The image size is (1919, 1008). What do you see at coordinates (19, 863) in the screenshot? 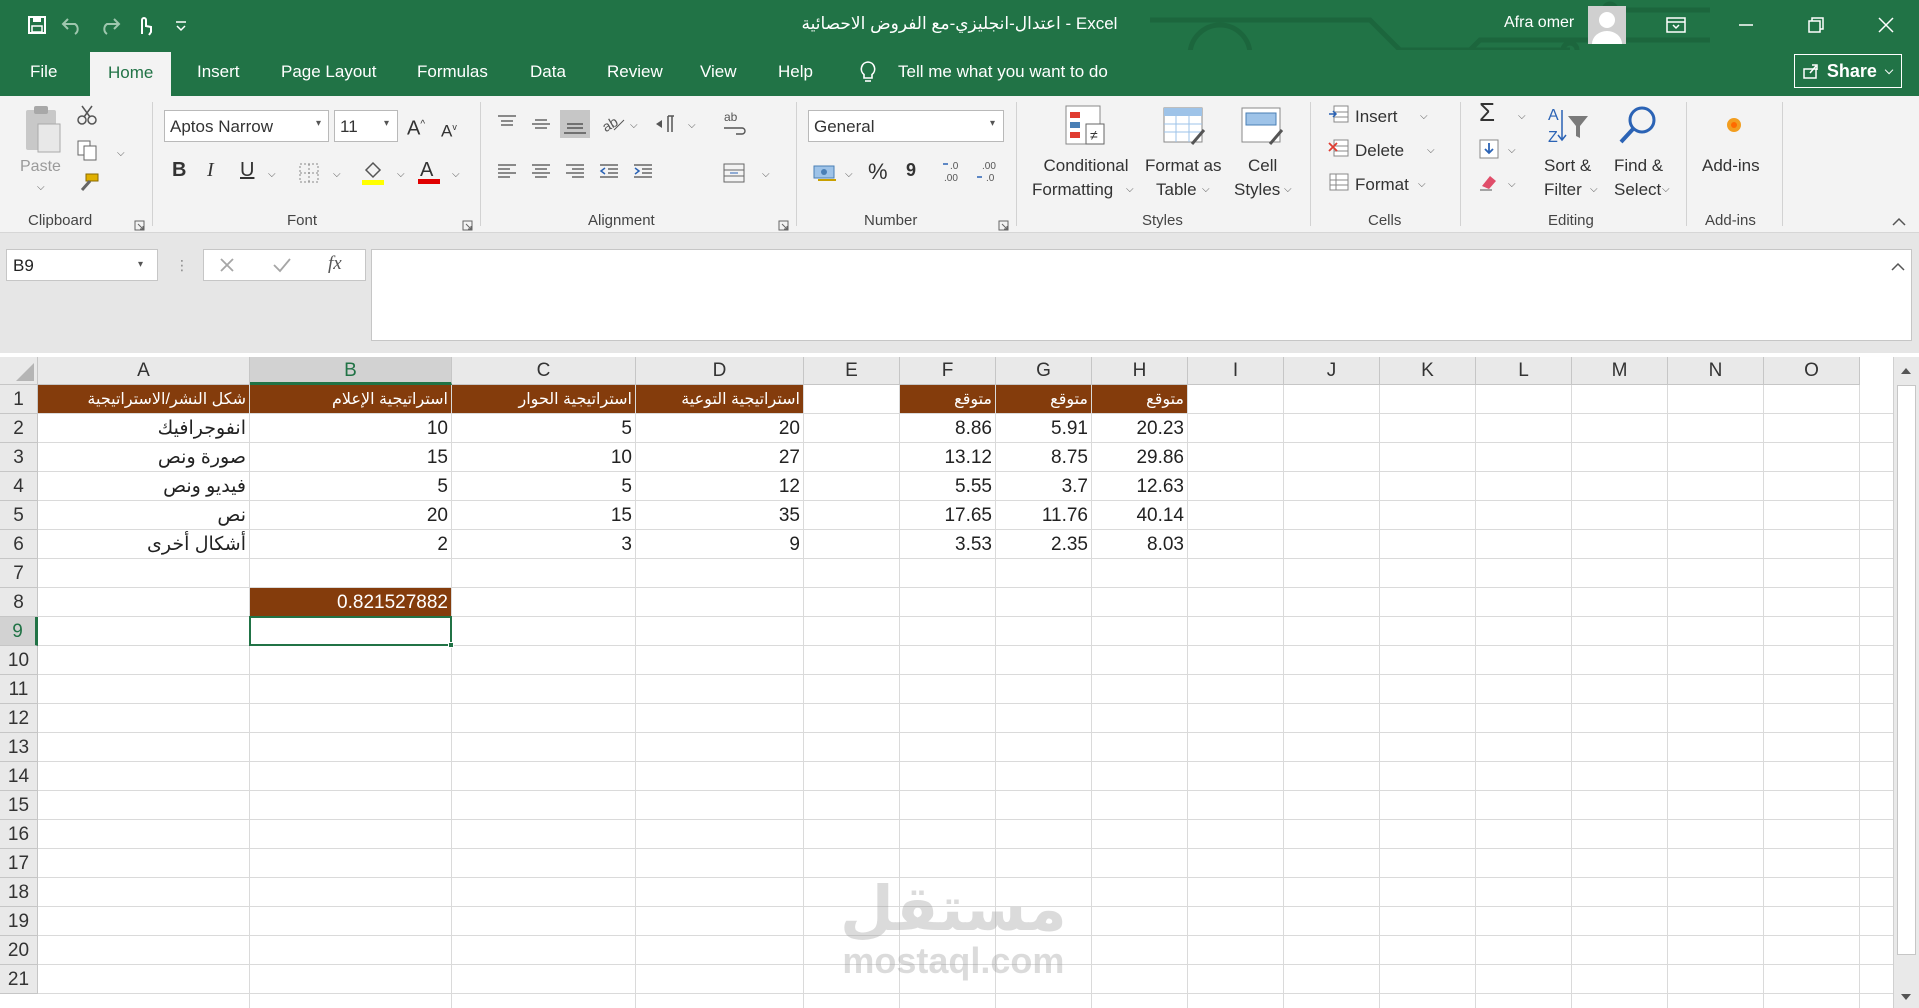
I see `row-header-17: 17` at bounding box center [19, 863].